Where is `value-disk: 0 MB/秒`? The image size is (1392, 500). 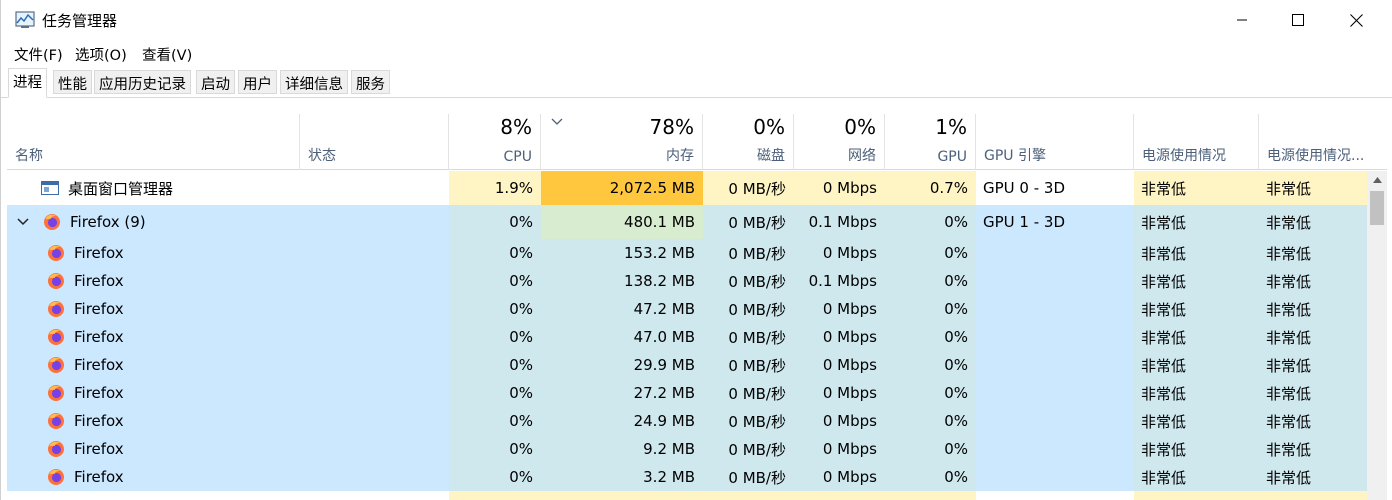
value-disk: 0 MB/秒 is located at coordinates (757, 449).